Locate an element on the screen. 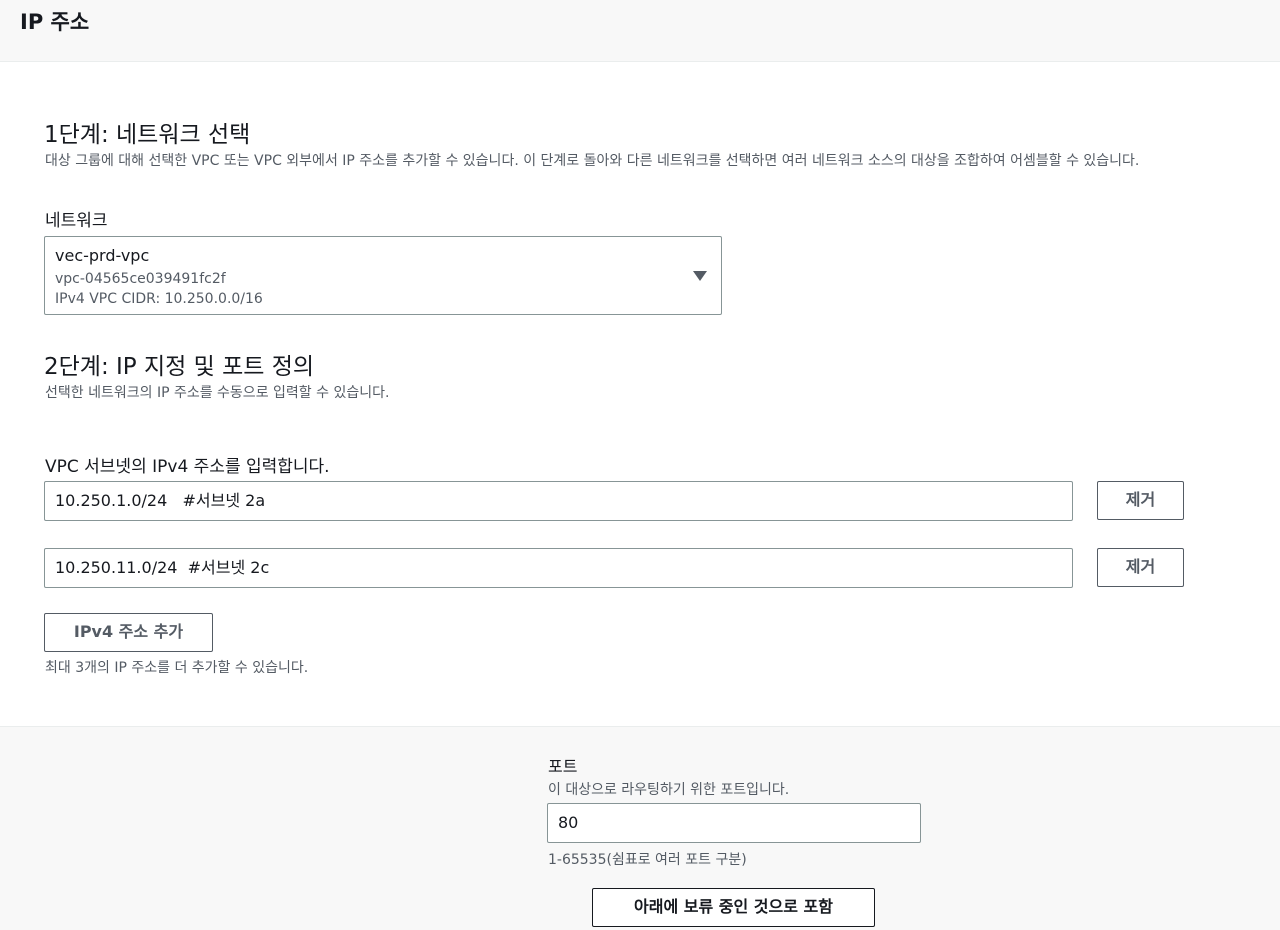  ipv4-address-input: 10.250.1.0/24 #서브넷 2a is located at coordinates (558, 501).